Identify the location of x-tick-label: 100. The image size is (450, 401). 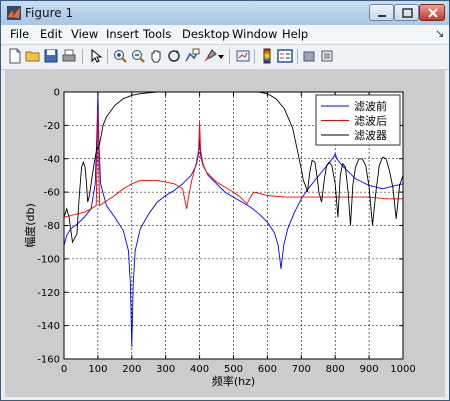
(97, 369).